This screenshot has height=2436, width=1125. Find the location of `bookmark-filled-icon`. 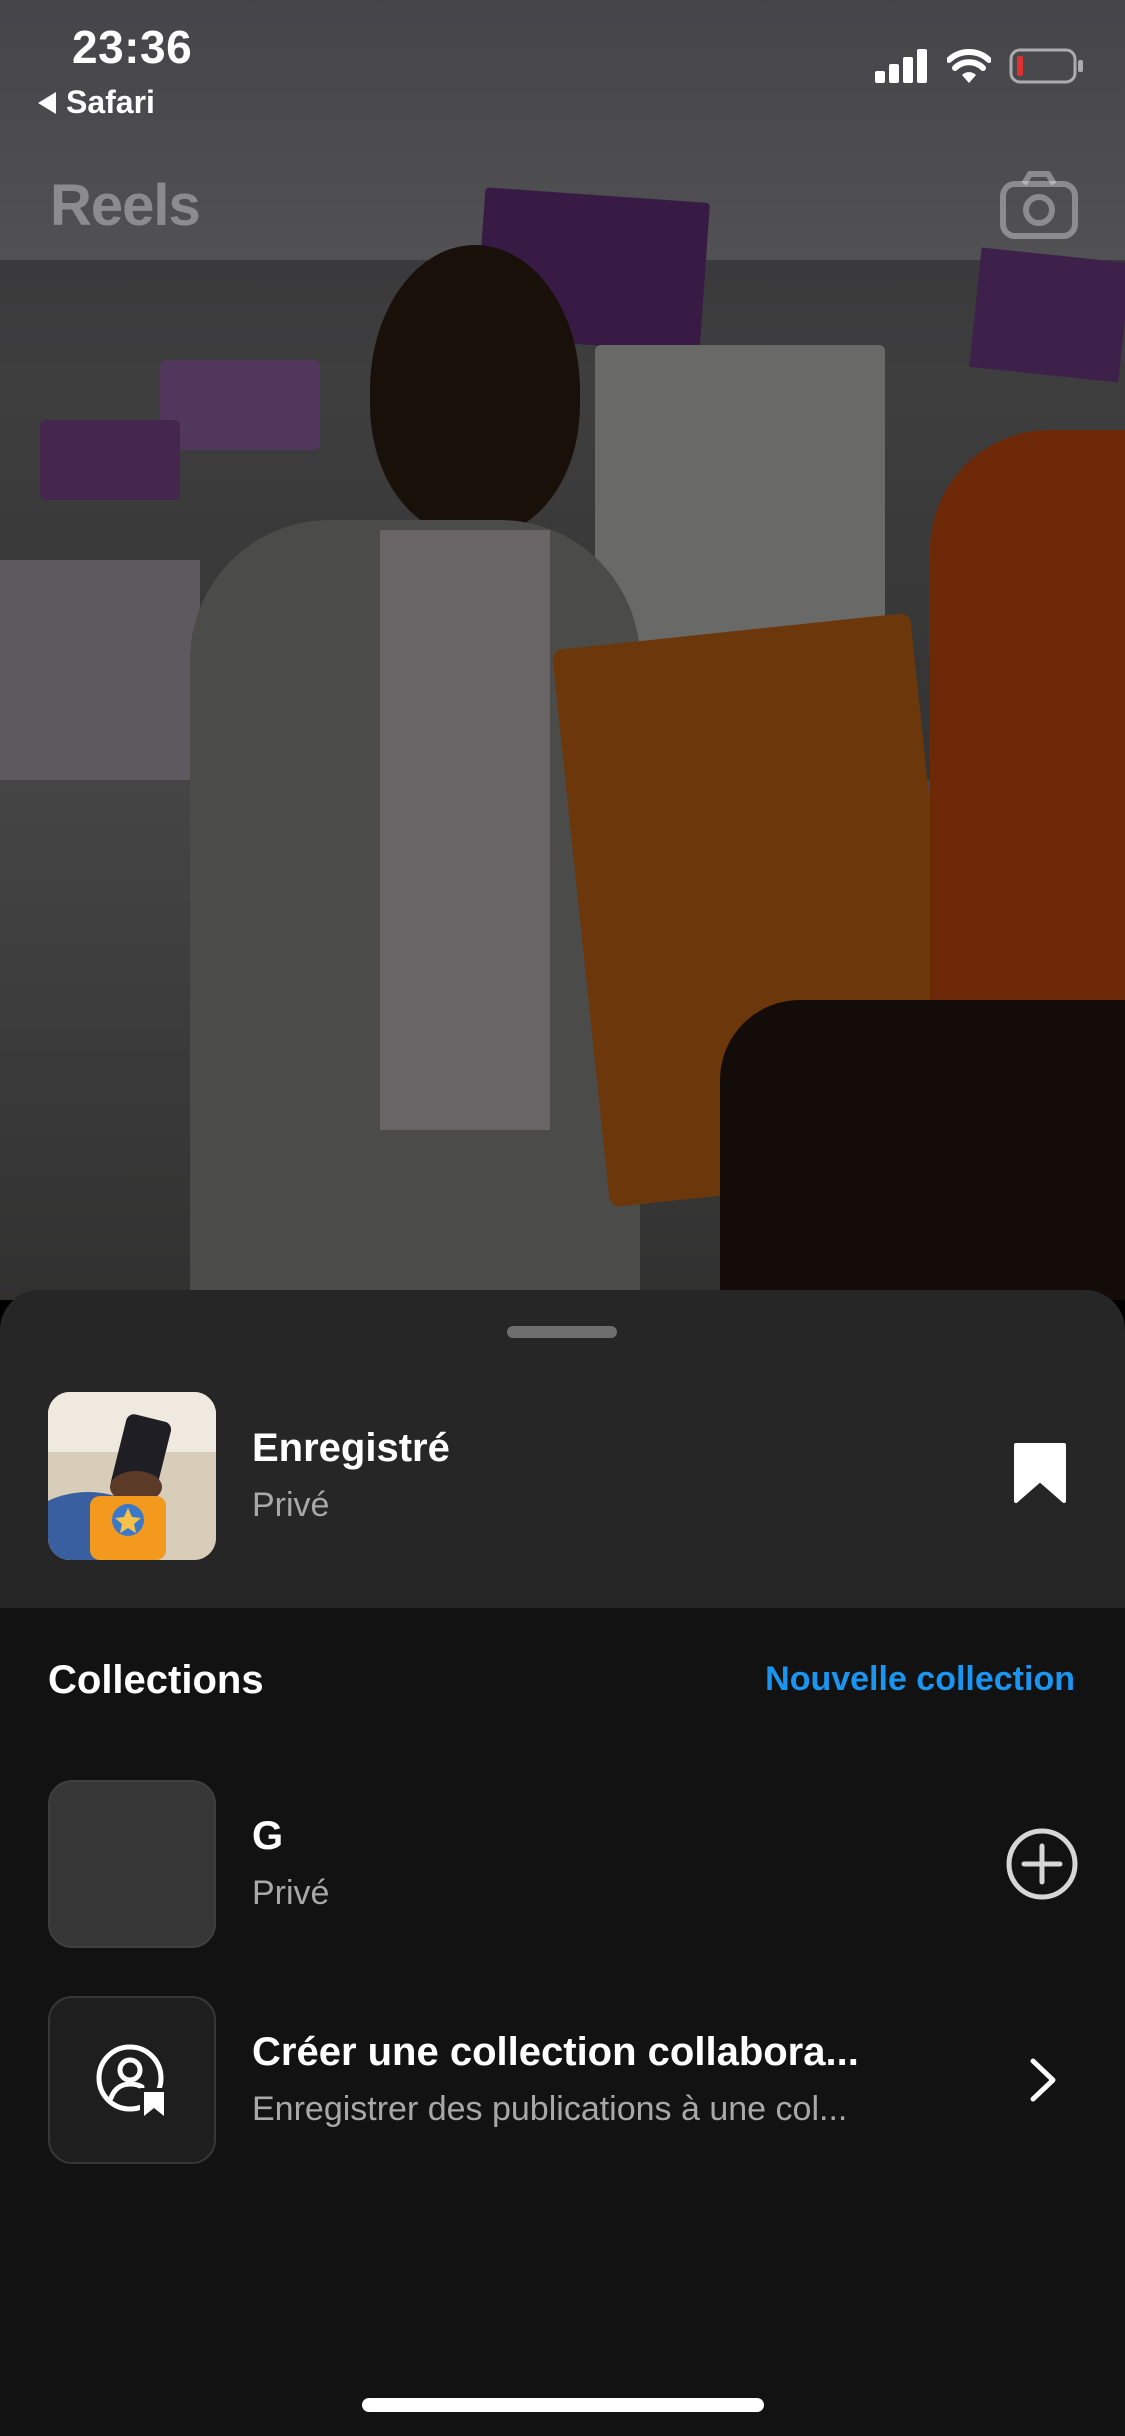

bookmark-filled-icon is located at coordinates (1040, 1473).